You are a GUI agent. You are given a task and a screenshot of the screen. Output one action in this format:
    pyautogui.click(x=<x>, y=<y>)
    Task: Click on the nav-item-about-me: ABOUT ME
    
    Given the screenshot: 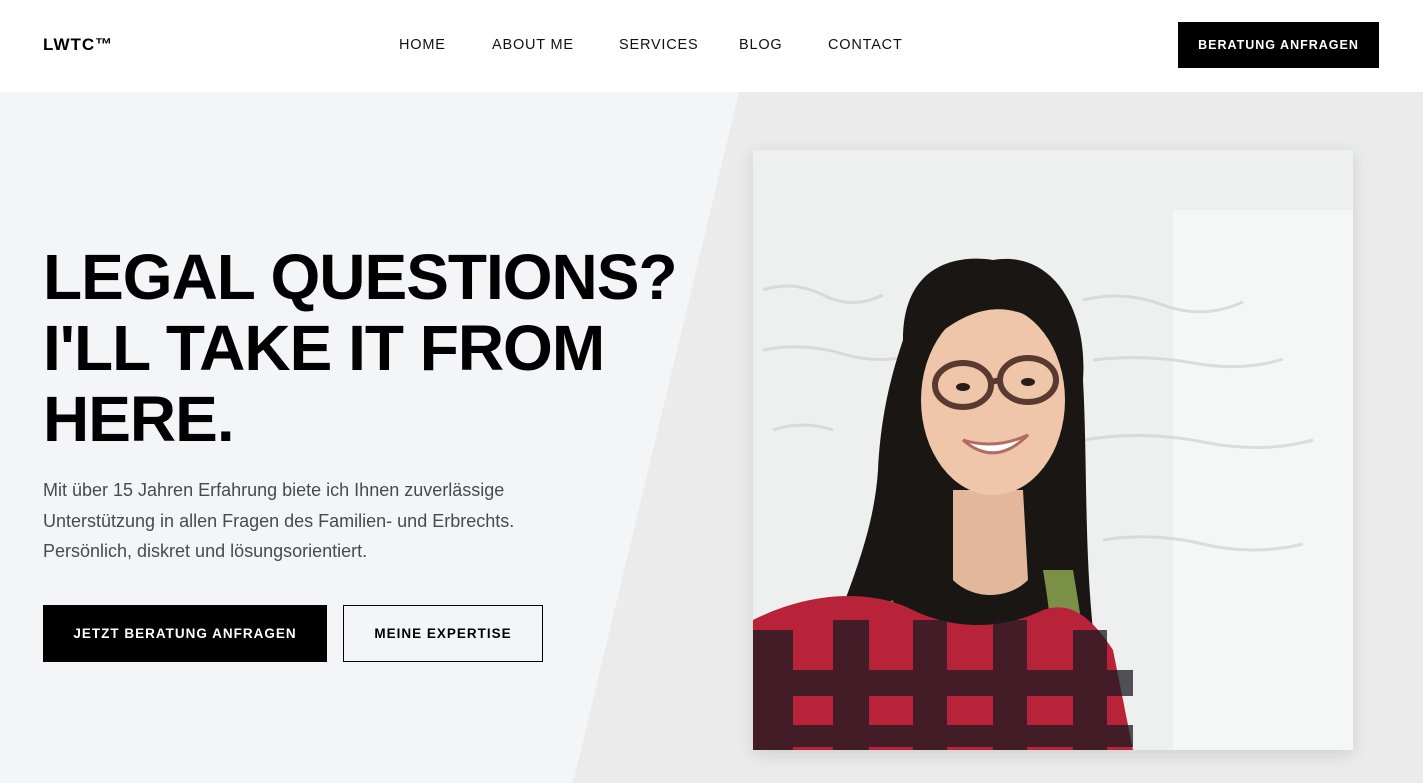 What is the action you would take?
    pyautogui.click(x=533, y=45)
    